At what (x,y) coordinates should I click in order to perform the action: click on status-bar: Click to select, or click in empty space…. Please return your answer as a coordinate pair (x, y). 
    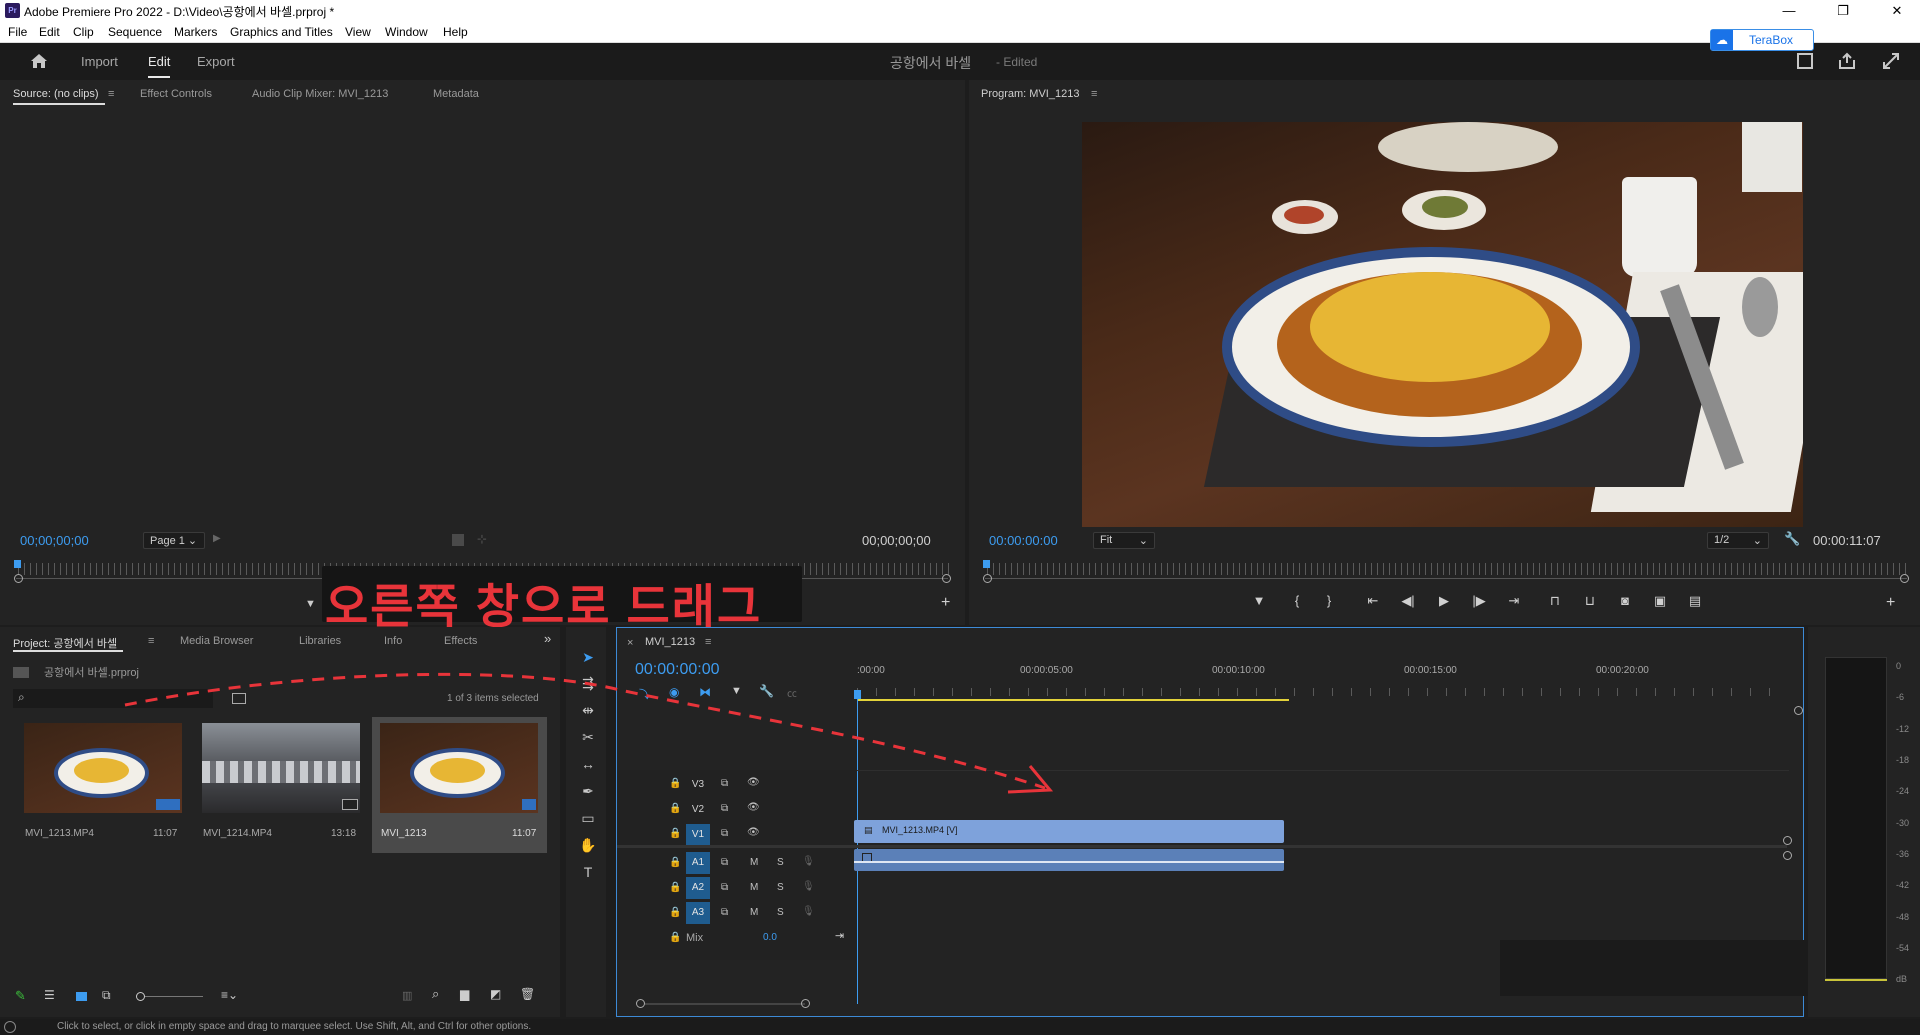
    Looking at the image, I should click on (960, 1027).